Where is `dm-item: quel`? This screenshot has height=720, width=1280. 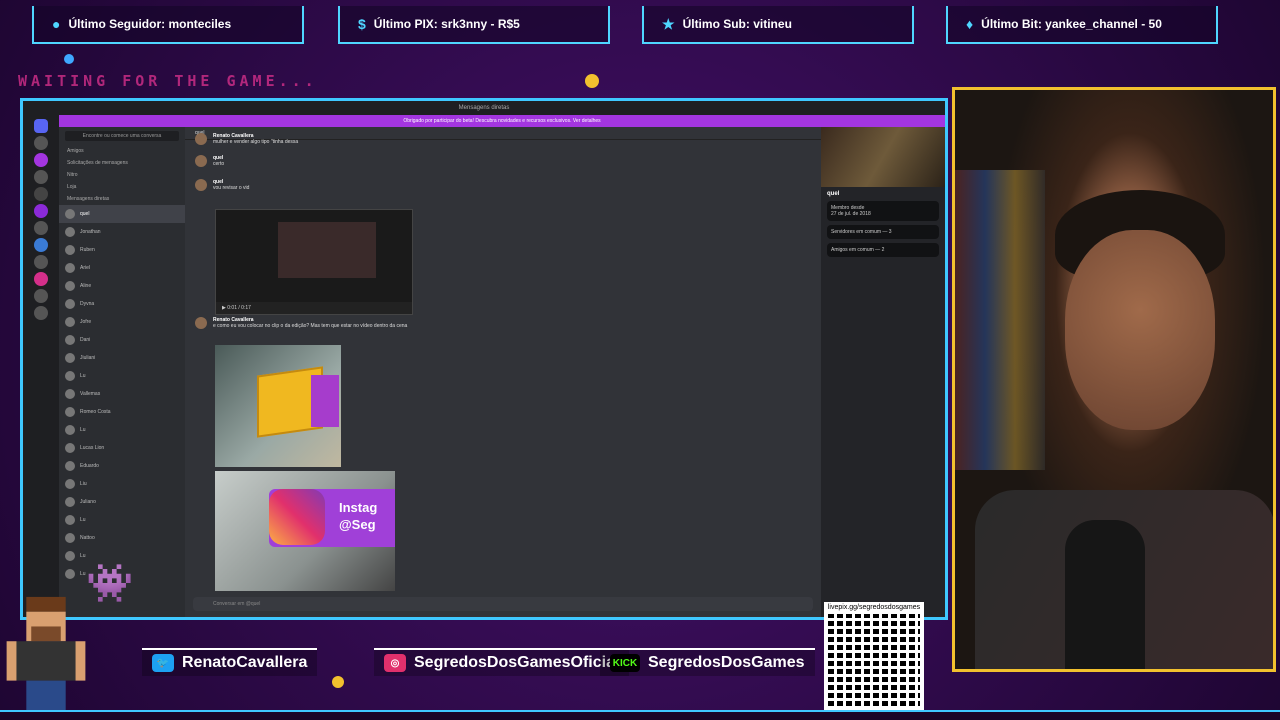 dm-item: quel is located at coordinates (122, 214).